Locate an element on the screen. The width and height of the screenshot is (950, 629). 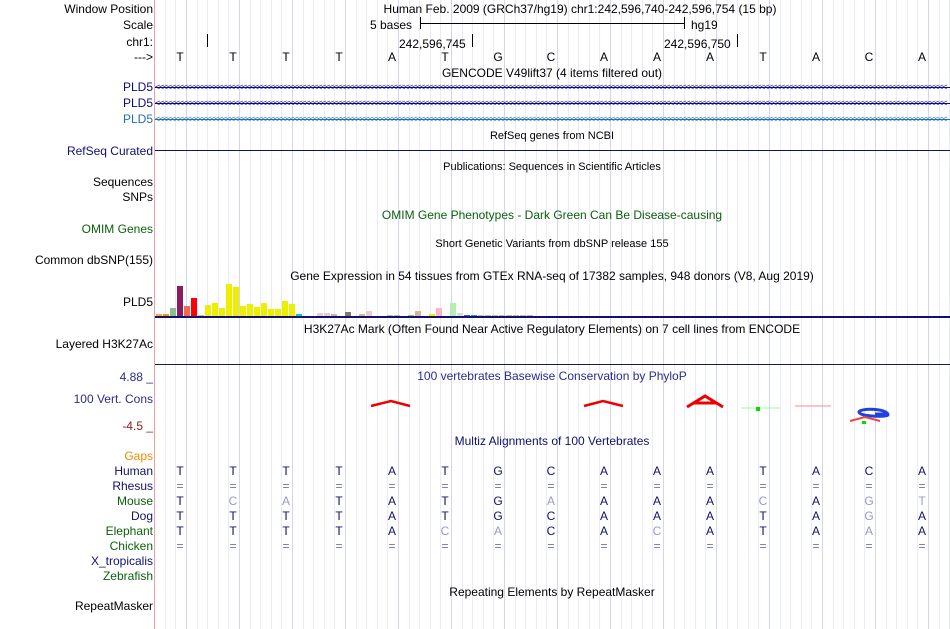
species-label: Dog is located at coordinates (142, 516).